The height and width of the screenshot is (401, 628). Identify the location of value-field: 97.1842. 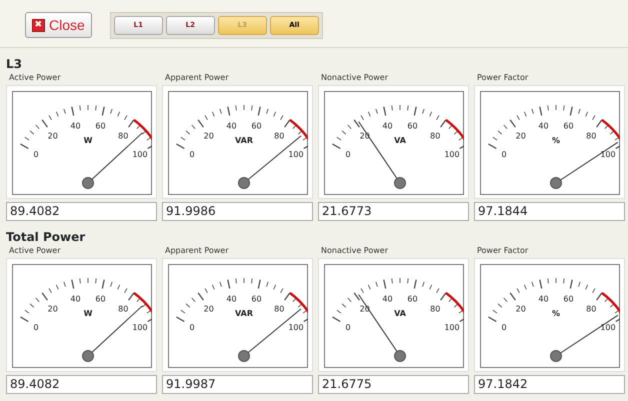
(549, 384).